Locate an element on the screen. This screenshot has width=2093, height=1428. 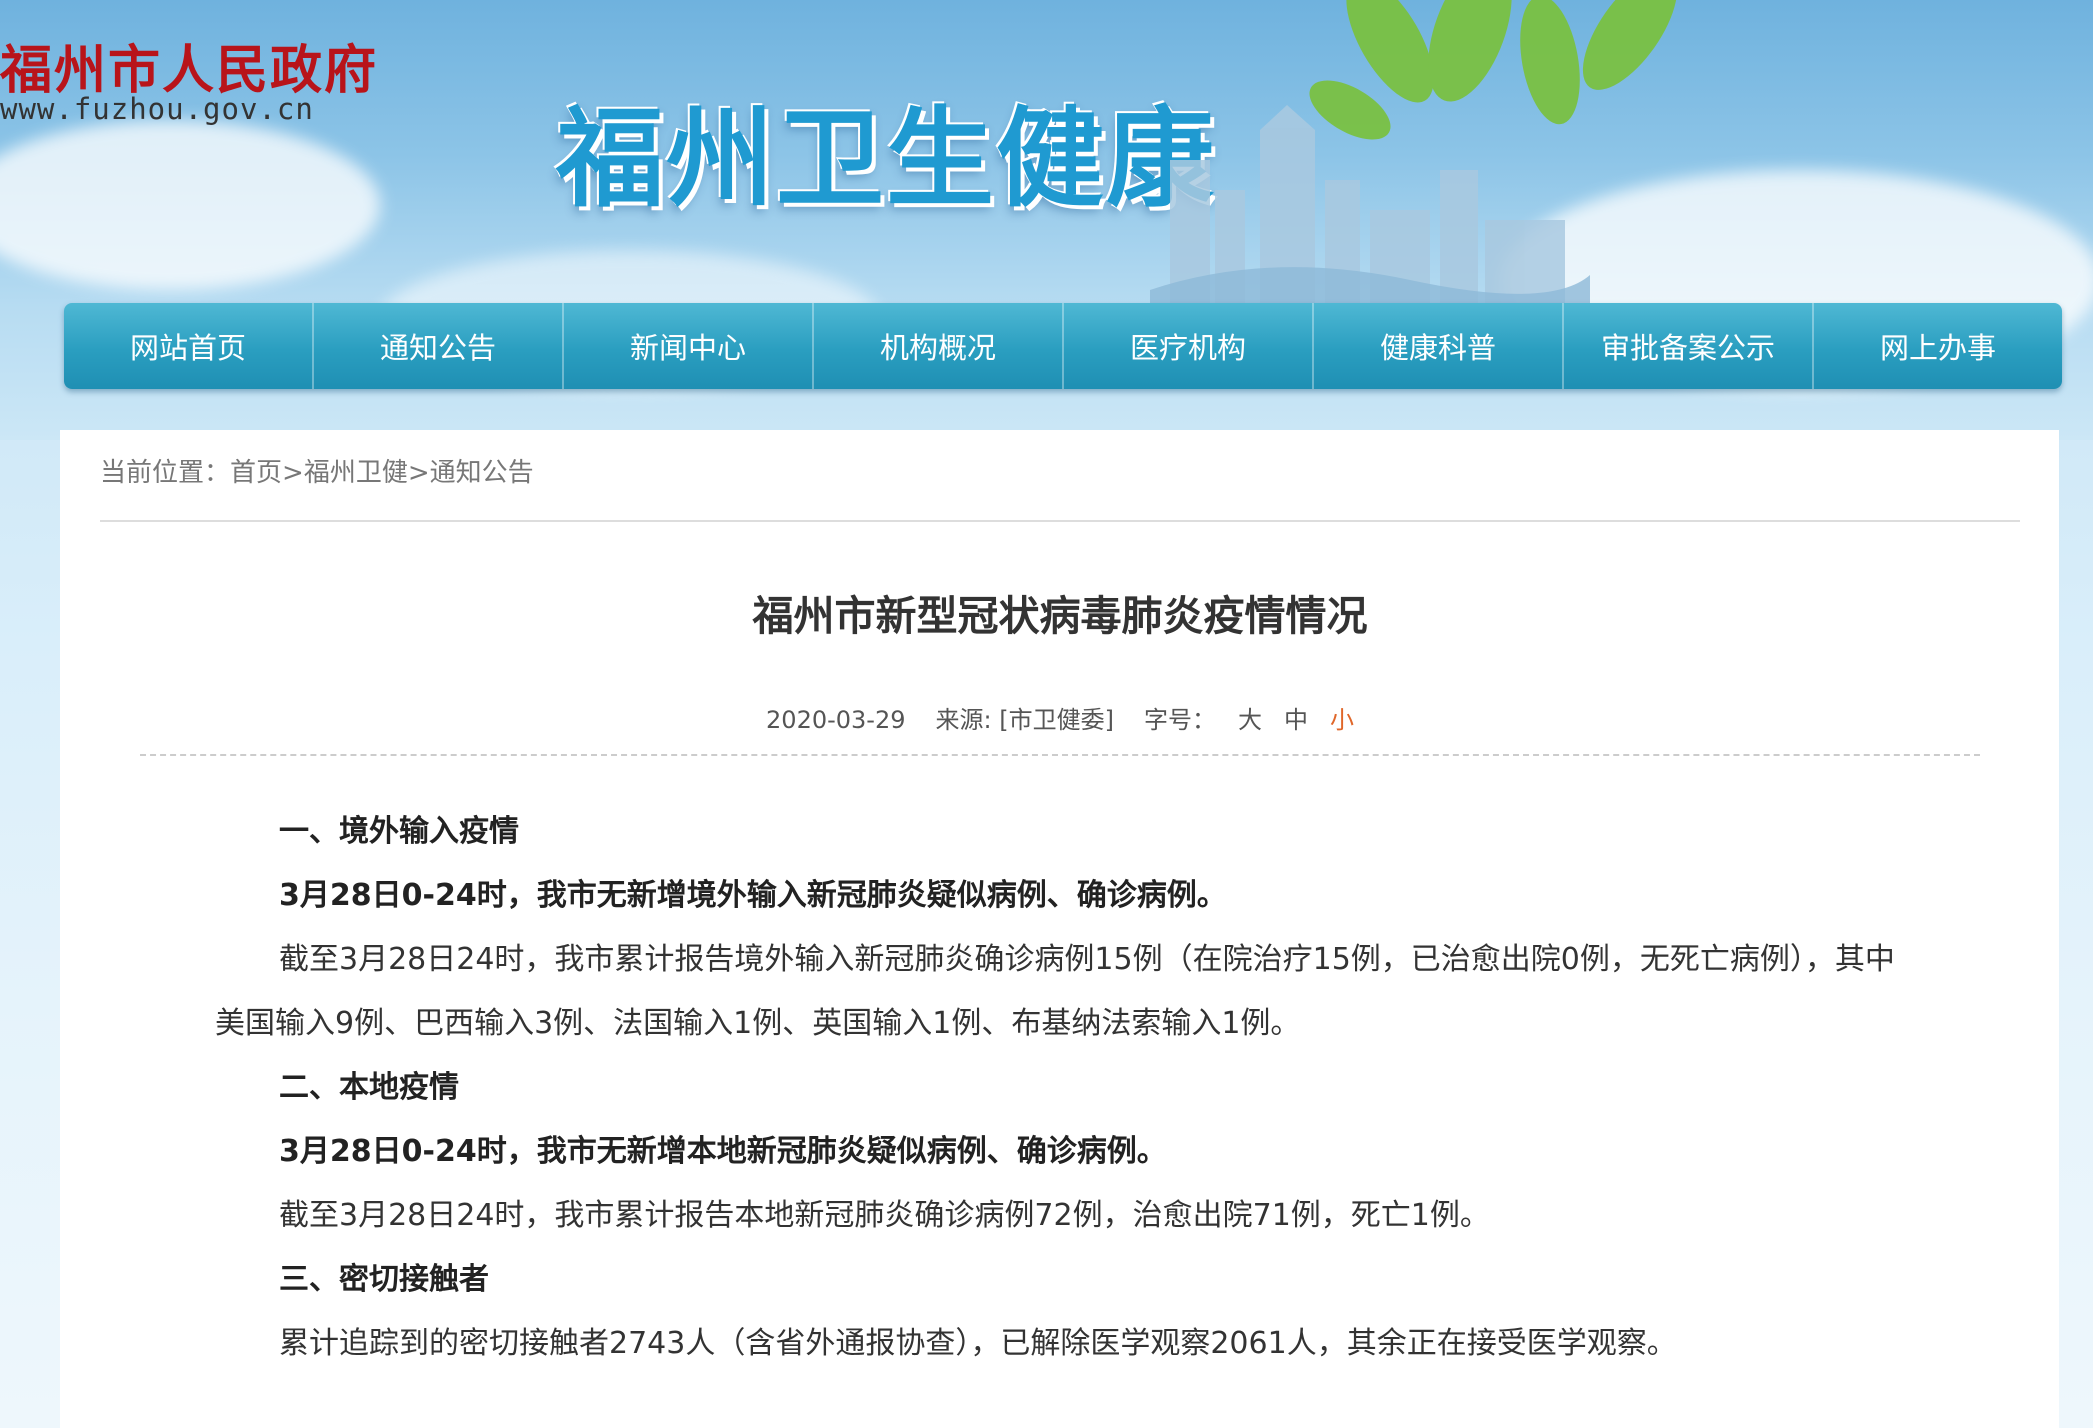
article-heading: 一、境外输入疫情 is located at coordinates (399, 831).